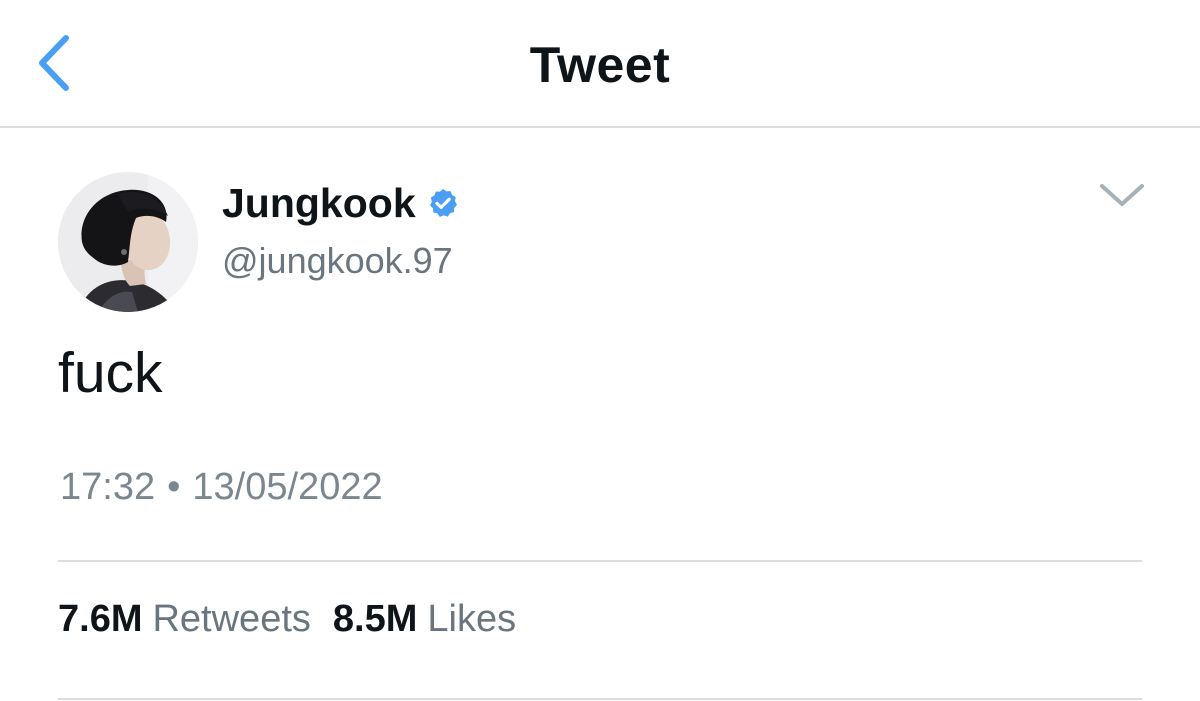 The height and width of the screenshot is (701, 1200). What do you see at coordinates (108, 487) in the screenshot?
I see `tweet-time: 17:32` at bounding box center [108, 487].